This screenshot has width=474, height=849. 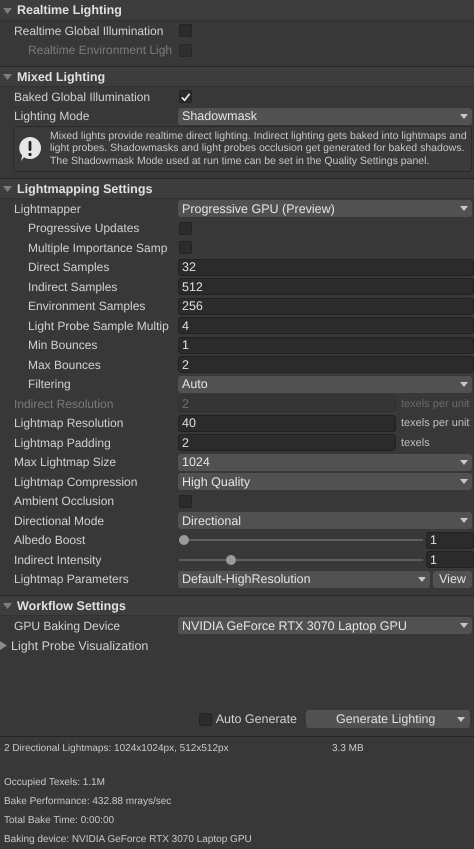 What do you see at coordinates (304, 579) in the screenshot?
I see `dropdown: Default-HighResolution` at bounding box center [304, 579].